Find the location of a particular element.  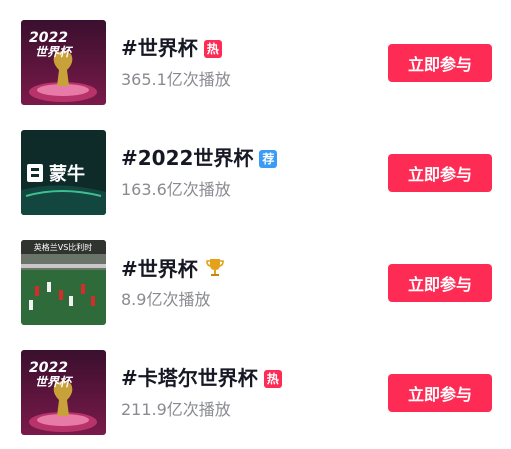

mengniu-logo-image: 蒙牛 is located at coordinates (63, 172).